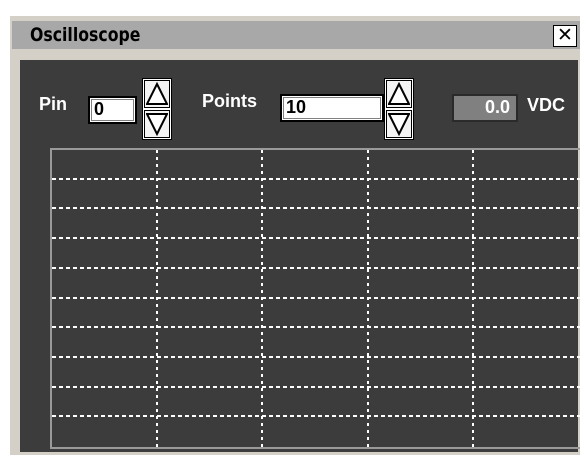 The width and height of the screenshot is (580, 455). I want to click on close-icon: ✕, so click(565, 35).